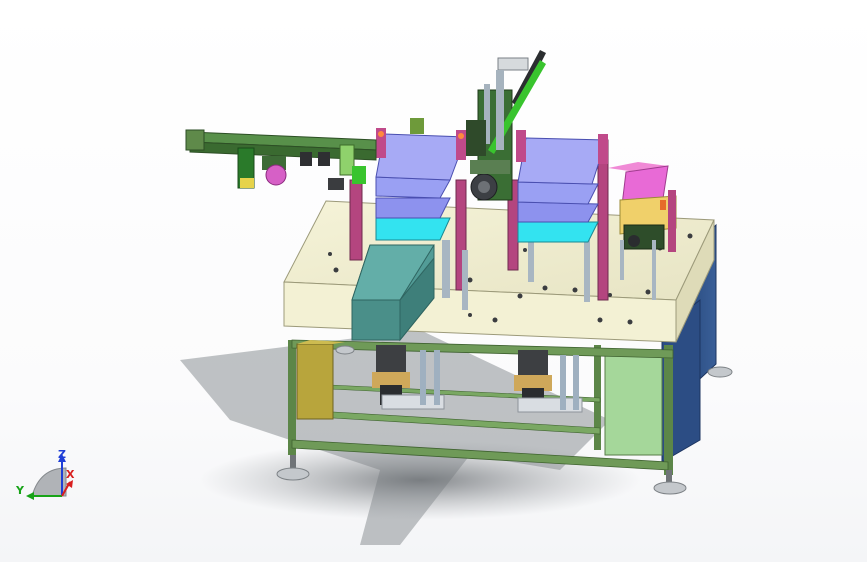 This screenshot has width=867, height=566. What do you see at coordinates (20, 490) in the screenshot?
I see `y-axis-label: Y` at bounding box center [20, 490].